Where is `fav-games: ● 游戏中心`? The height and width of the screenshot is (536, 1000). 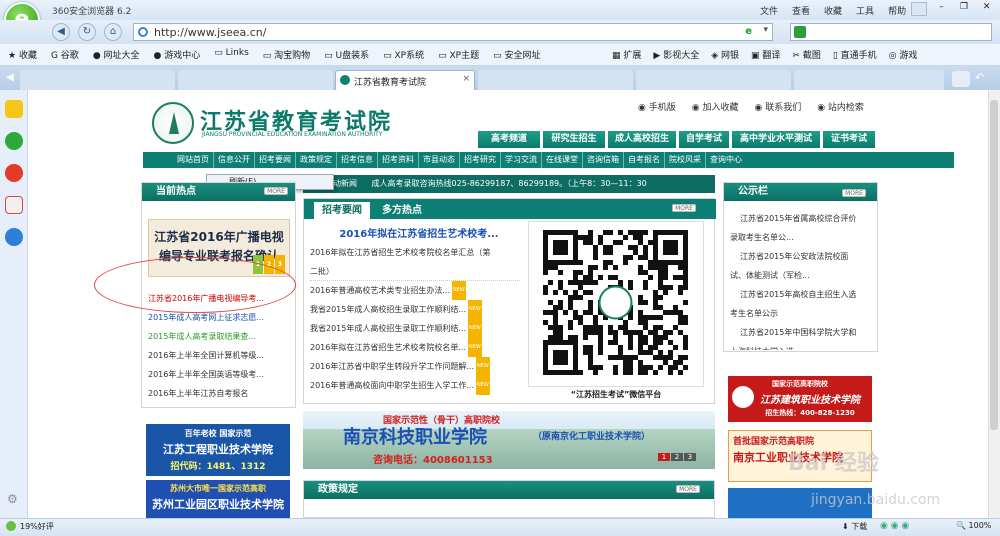 fav-games: ● 游戏中心 is located at coordinates (177, 54).